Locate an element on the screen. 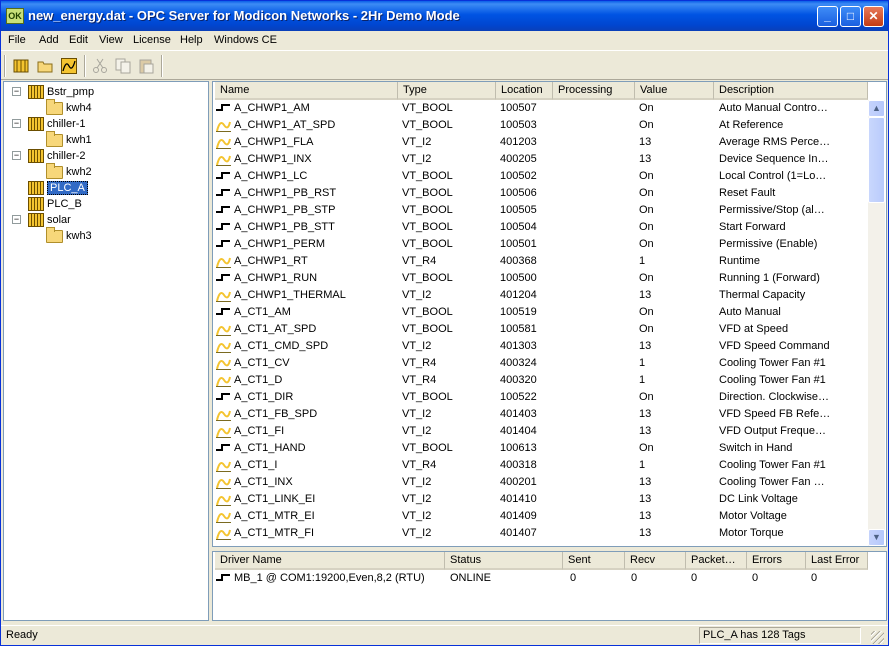 Image resolution: width=889 pixels, height=646 pixels. tree-node: kwh4 is located at coordinates (69, 107).